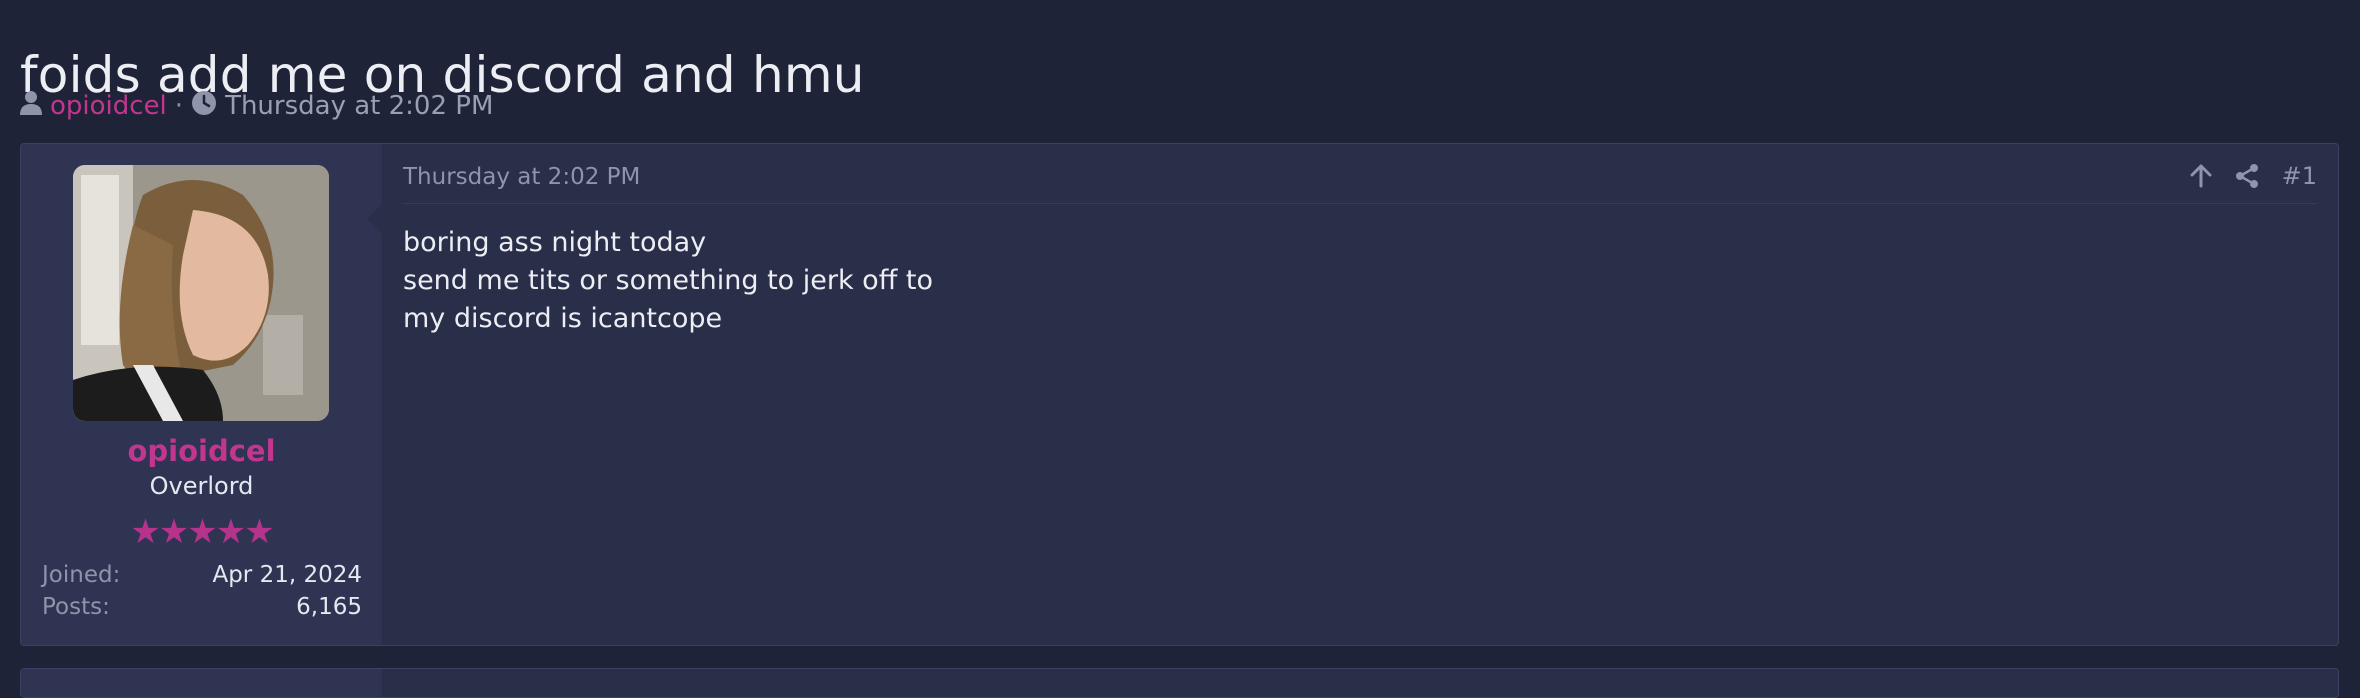  What do you see at coordinates (201, 683) in the screenshot?
I see `next-post-user-panel` at bounding box center [201, 683].